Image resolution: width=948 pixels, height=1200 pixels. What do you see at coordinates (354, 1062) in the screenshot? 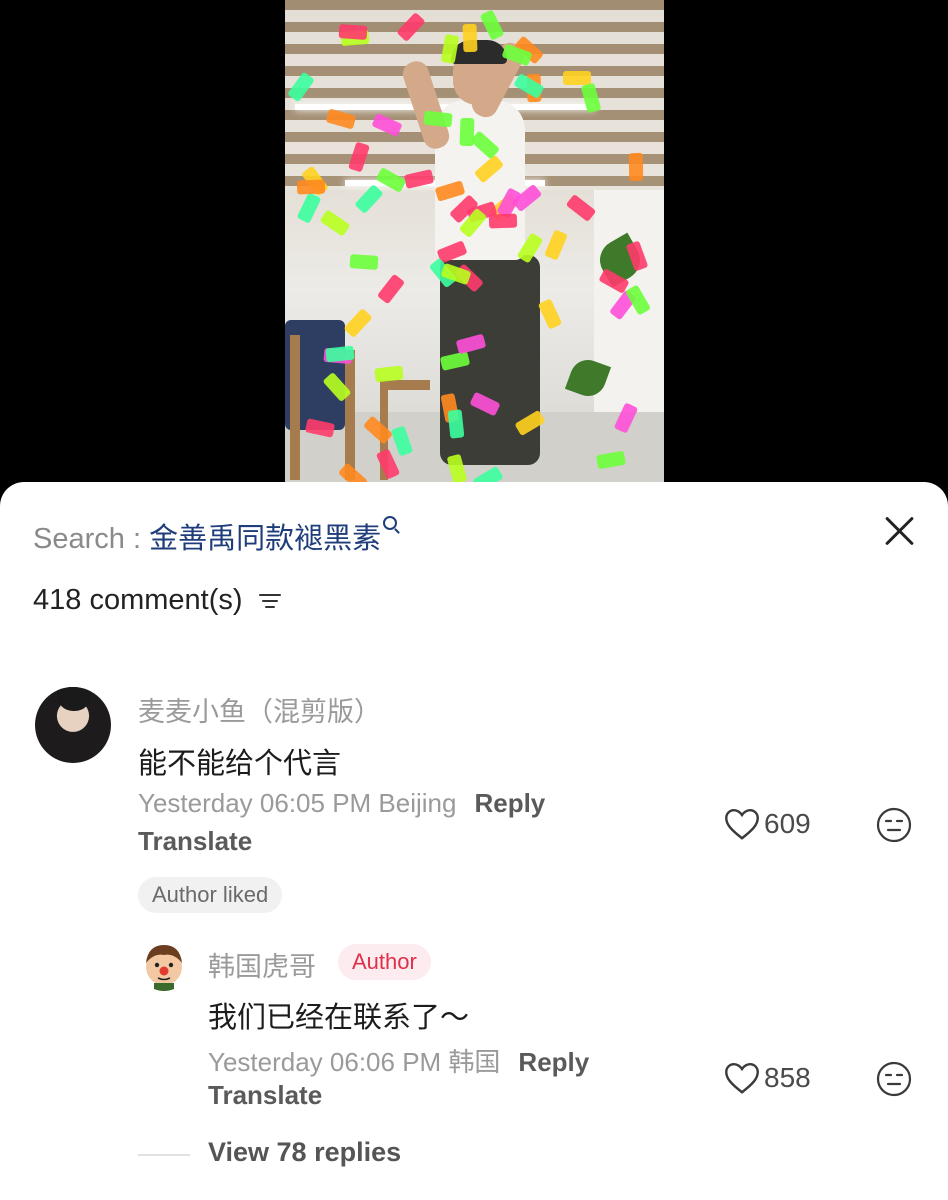
I see `reply-timestamp: Yesterday 06:06 PM 韩国` at bounding box center [354, 1062].